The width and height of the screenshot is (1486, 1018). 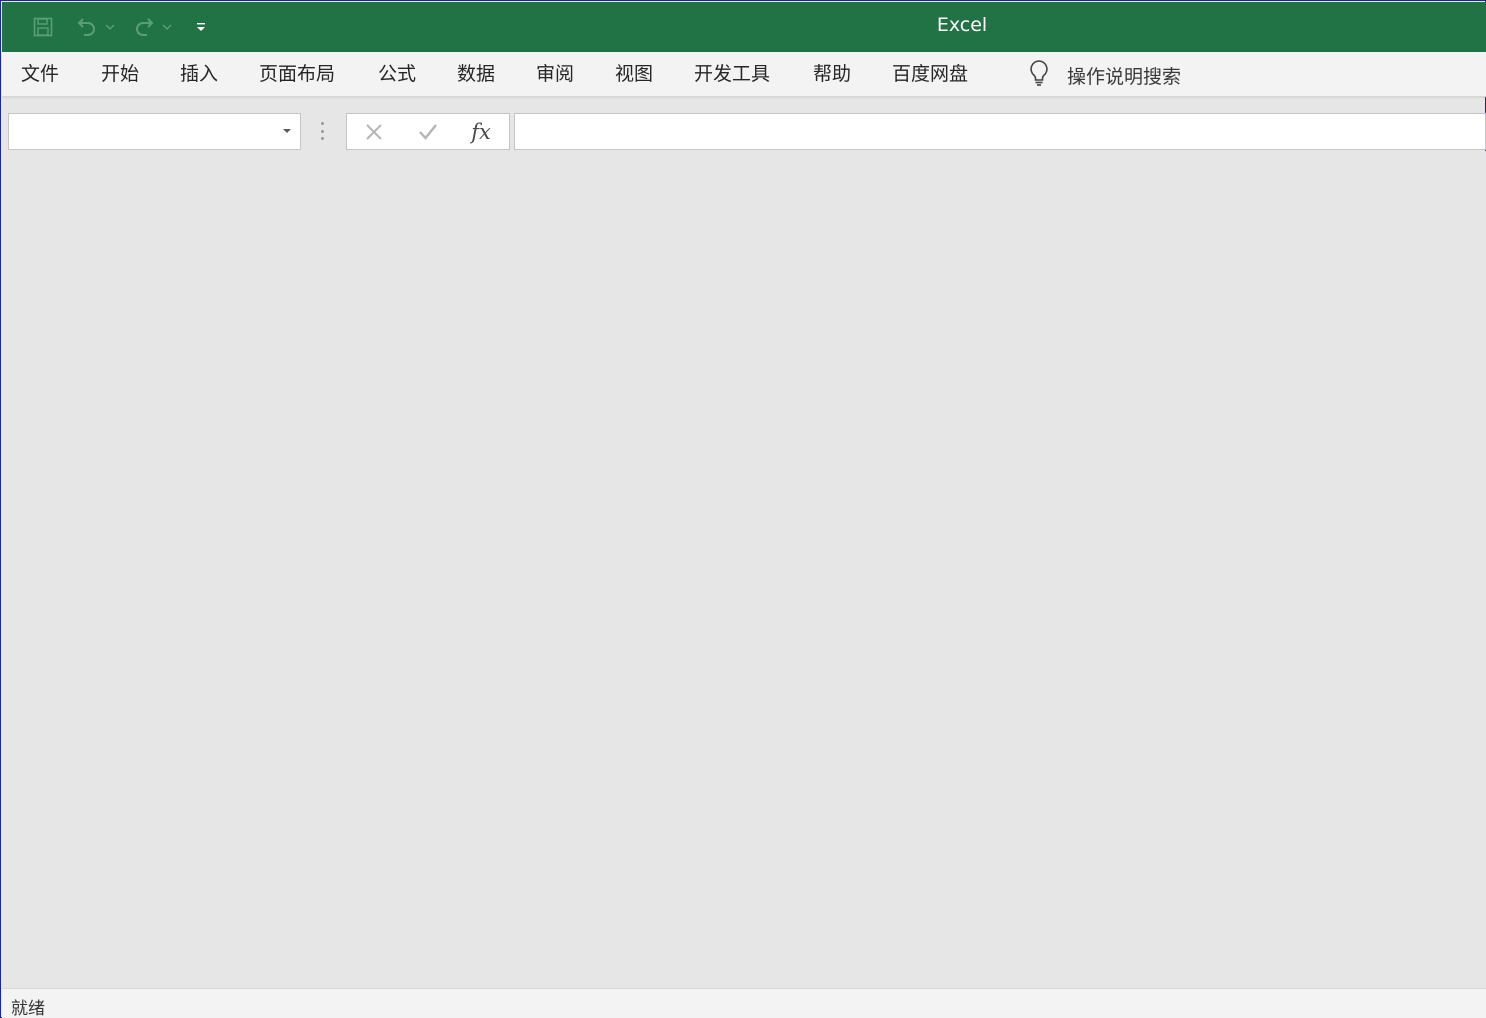 I want to click on formula-buttons: fx, so click(x=428, y=131).